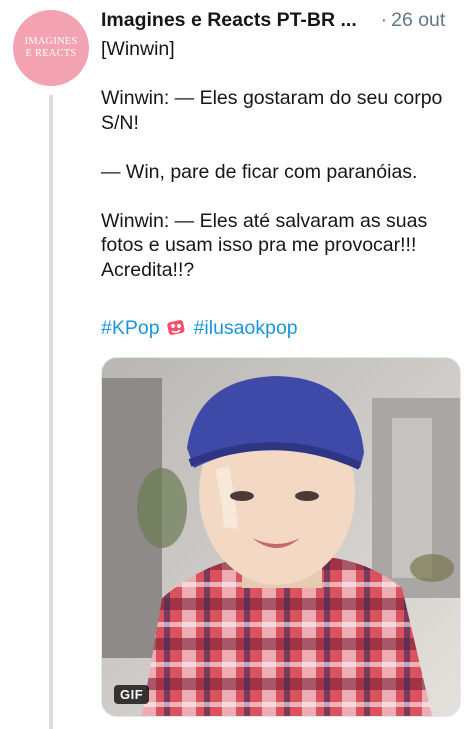 The height and width of the screenshot is (729, 474). Describe the element at coordinates (120, 122) in the screenshot. I see `tweet-line: S/N!` at that location.